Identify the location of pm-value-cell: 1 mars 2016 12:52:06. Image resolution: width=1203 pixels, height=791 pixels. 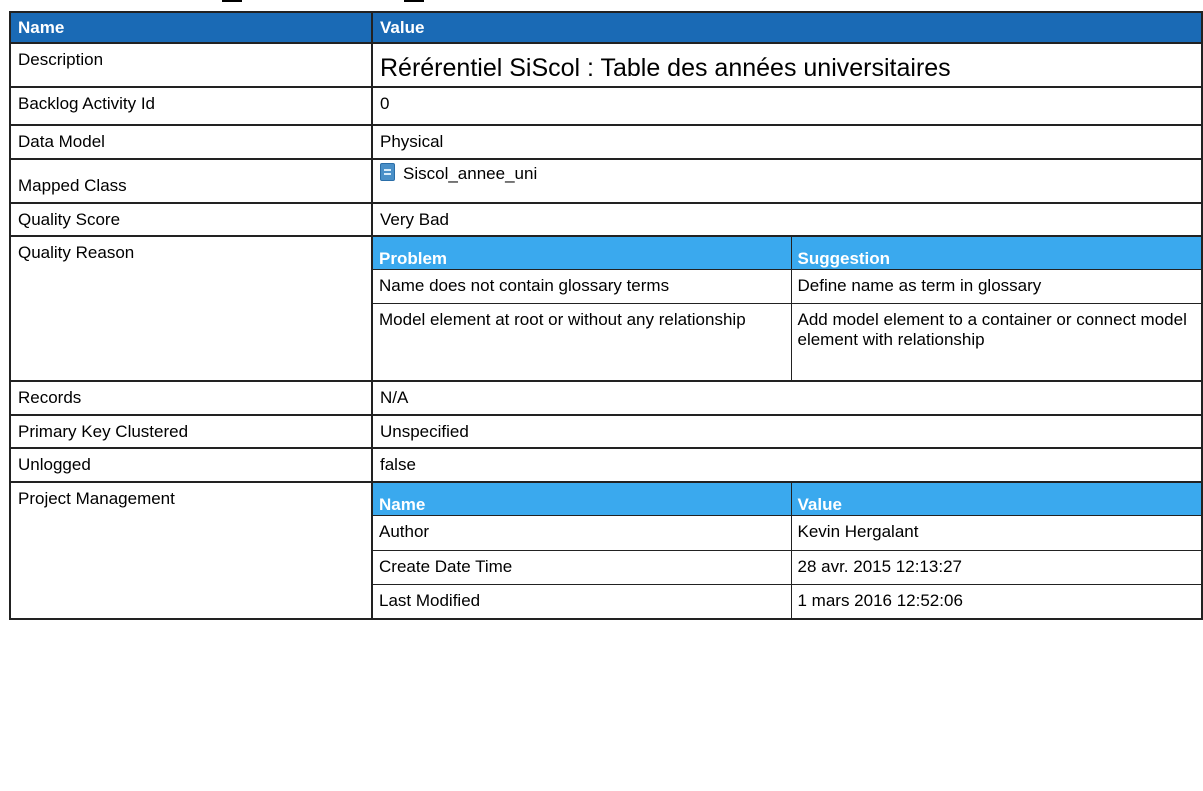
(995, 600).